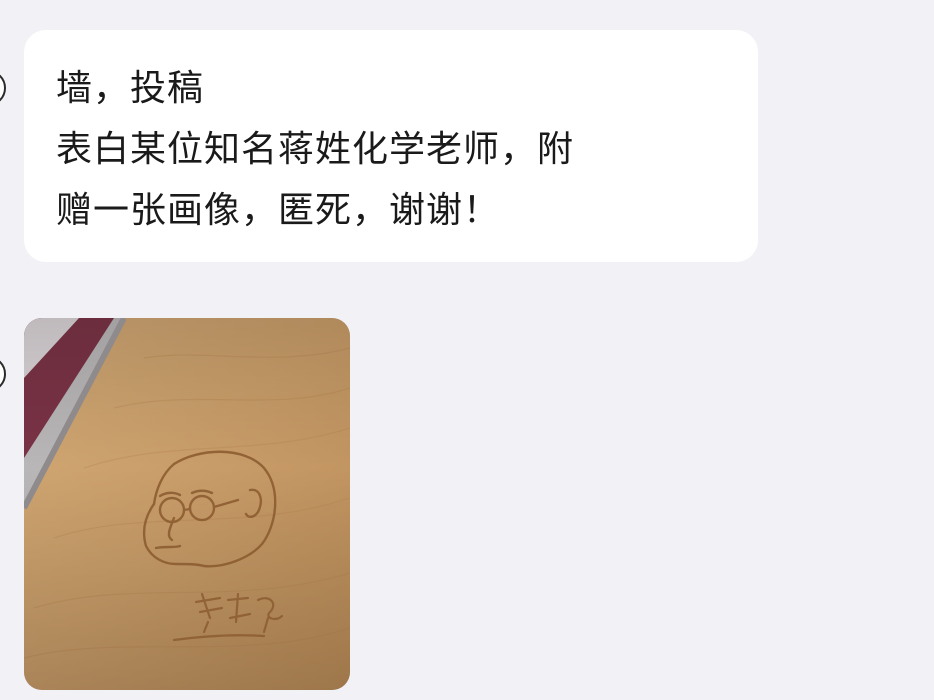  Describe the element at coordinates (278, 210) in the screenshot. I see `message-line: 赠一张画像，匿死，谢谢！` at that location.